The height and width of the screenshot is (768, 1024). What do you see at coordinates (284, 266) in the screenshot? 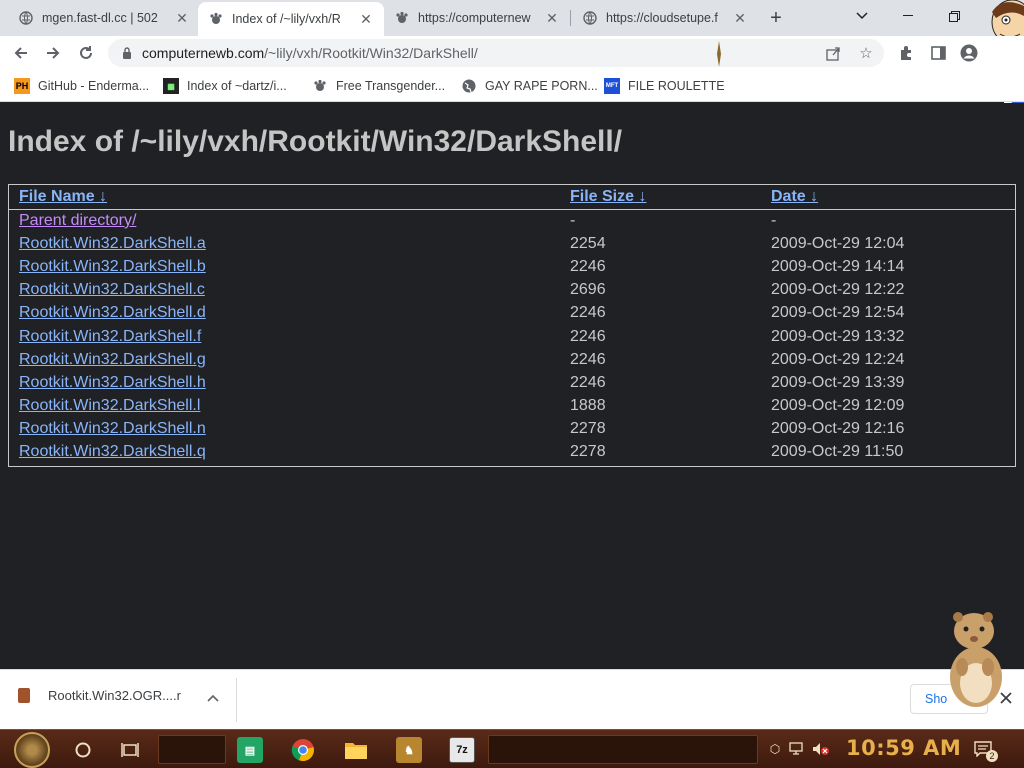
I see `file-name-cell: Rootkit.Win32.DarkShell.b` at bounding box center [284, 266].